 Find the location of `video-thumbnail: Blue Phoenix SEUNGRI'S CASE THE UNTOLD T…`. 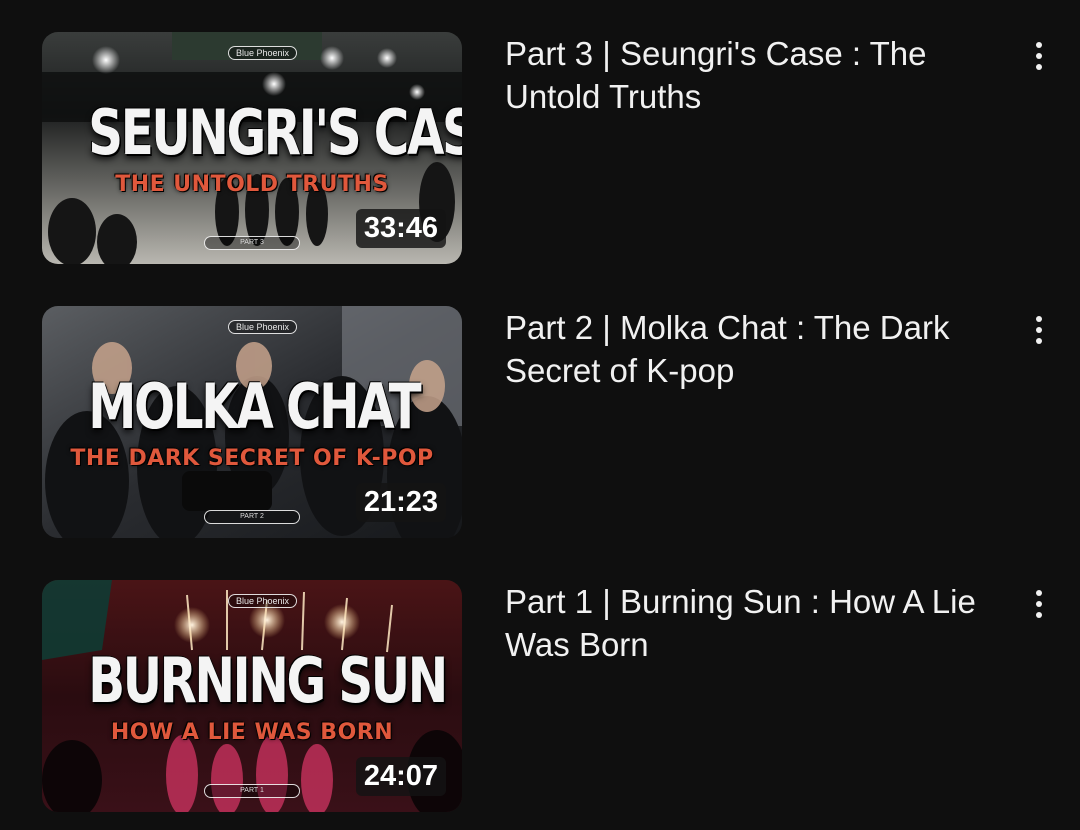

video-thumbnail: Blue Phoenix SEUNGRI'S CASE THE UNTOLD T… is located at coordinates (252, 148).